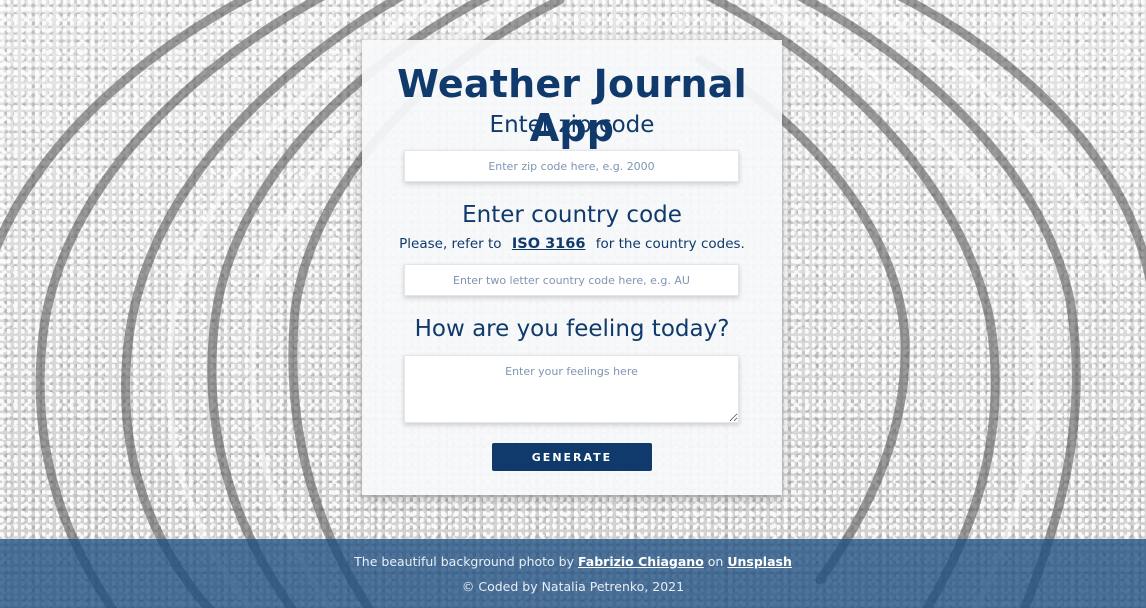 Image resolution: width=1146 pixels, height=608 pixels. I want to click on photographer-link: Fabrizio Chiagano, so click(641, 561).